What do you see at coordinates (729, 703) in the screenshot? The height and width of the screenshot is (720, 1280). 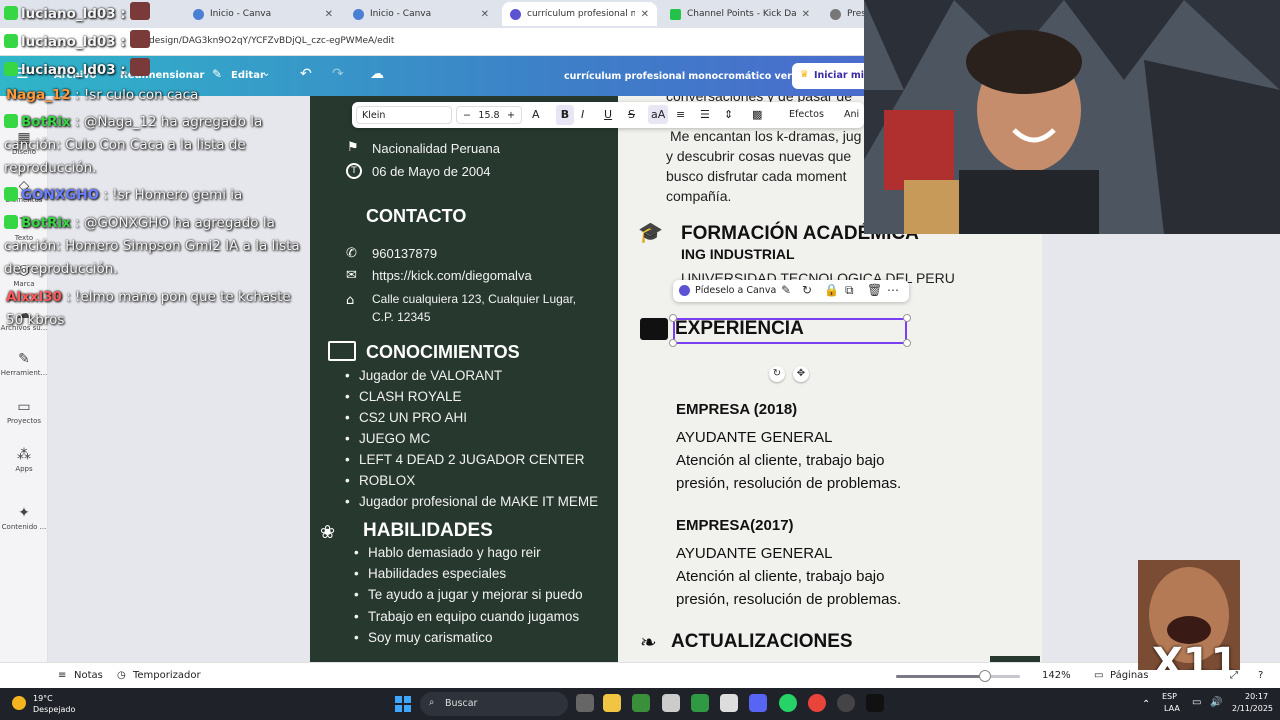 I see `app-icon` at bounding box center [729, 703].